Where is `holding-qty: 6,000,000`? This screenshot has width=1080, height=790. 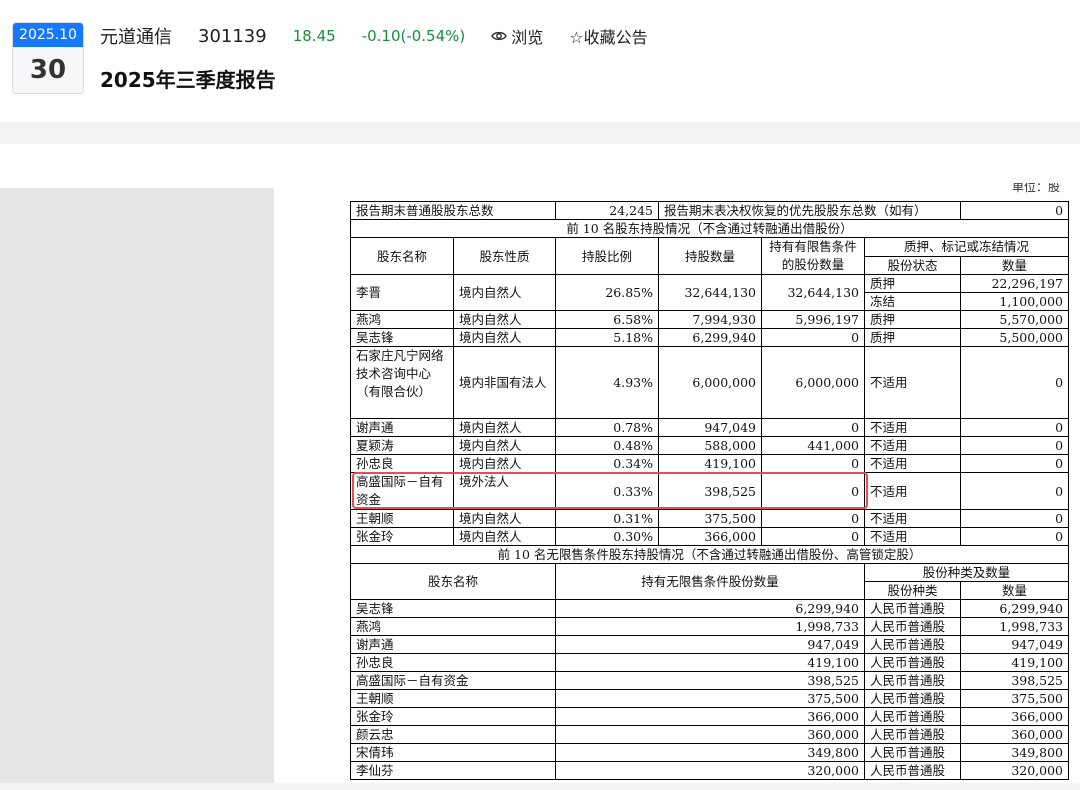 holding-qty: 6,000,000 is located at coordinates (710, 382).